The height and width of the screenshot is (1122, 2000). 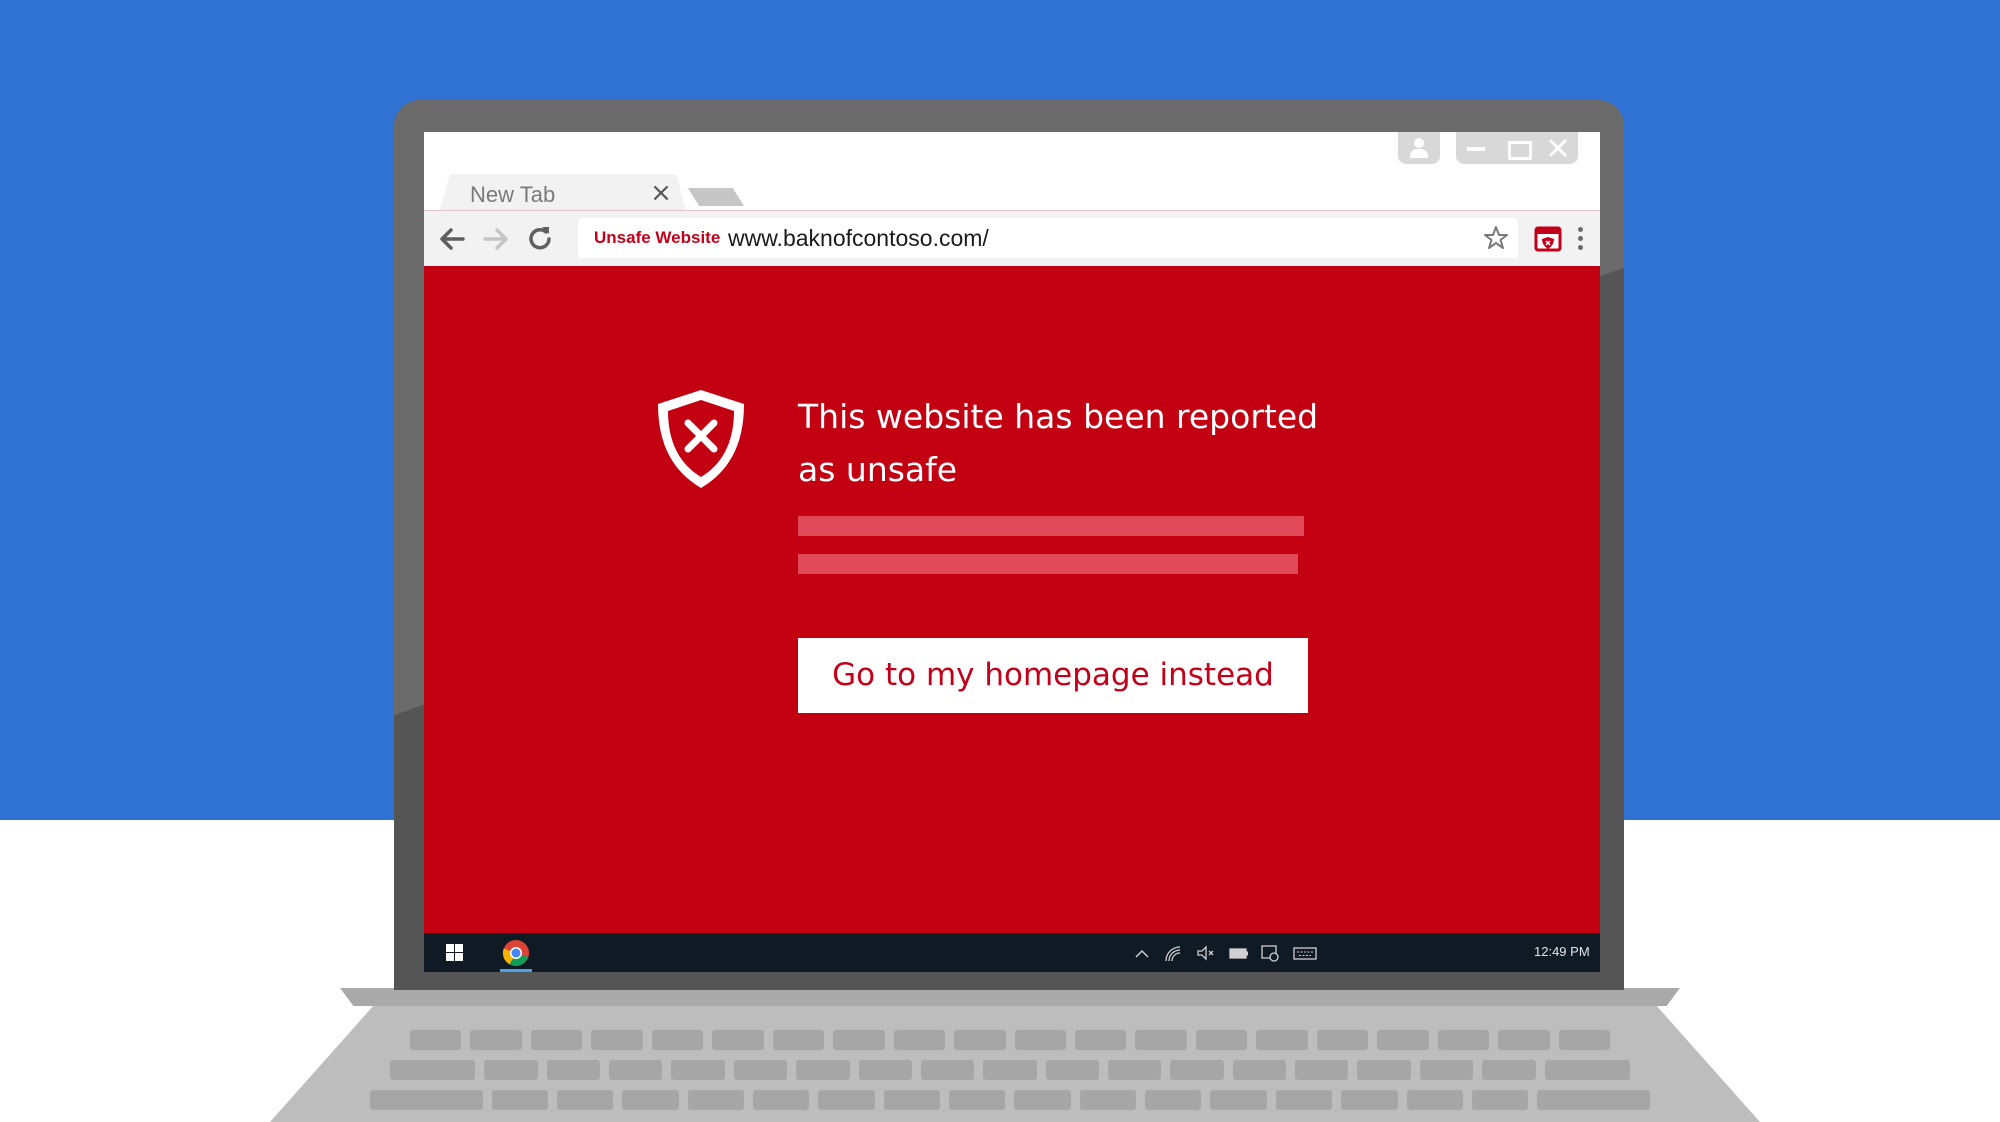 I want to click on warning-title: This website has been reported as unsafe, so click(x=1058, y=443).